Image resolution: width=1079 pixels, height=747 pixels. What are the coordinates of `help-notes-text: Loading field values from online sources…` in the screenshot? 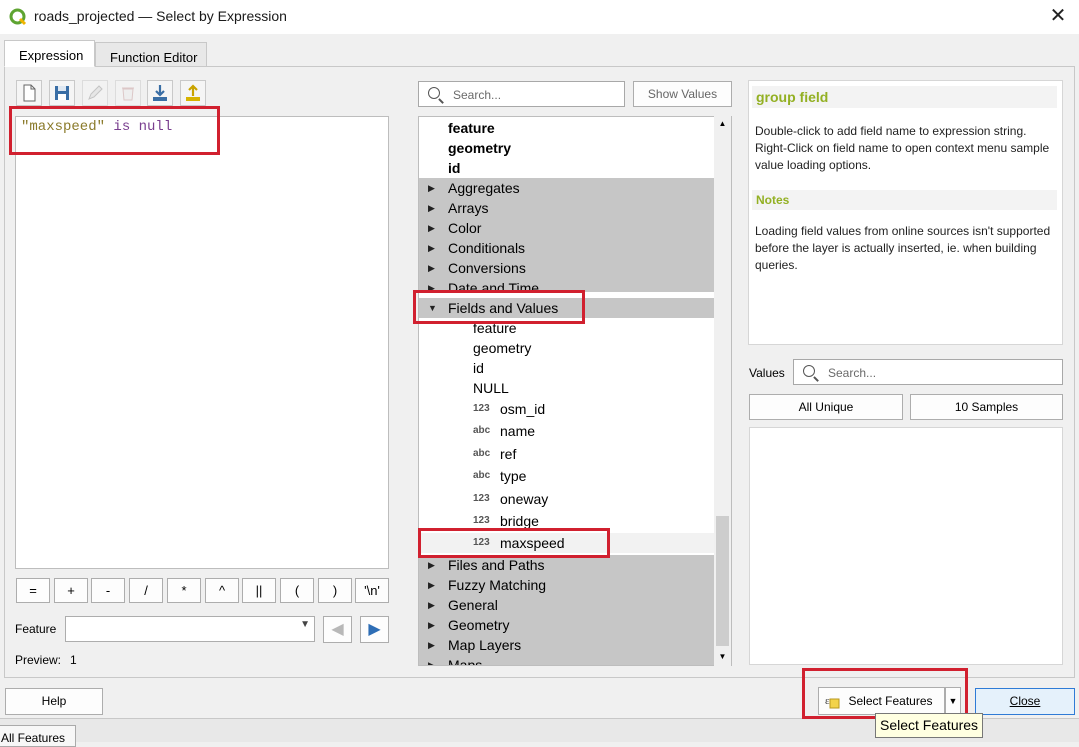 It's located at (903, 248).